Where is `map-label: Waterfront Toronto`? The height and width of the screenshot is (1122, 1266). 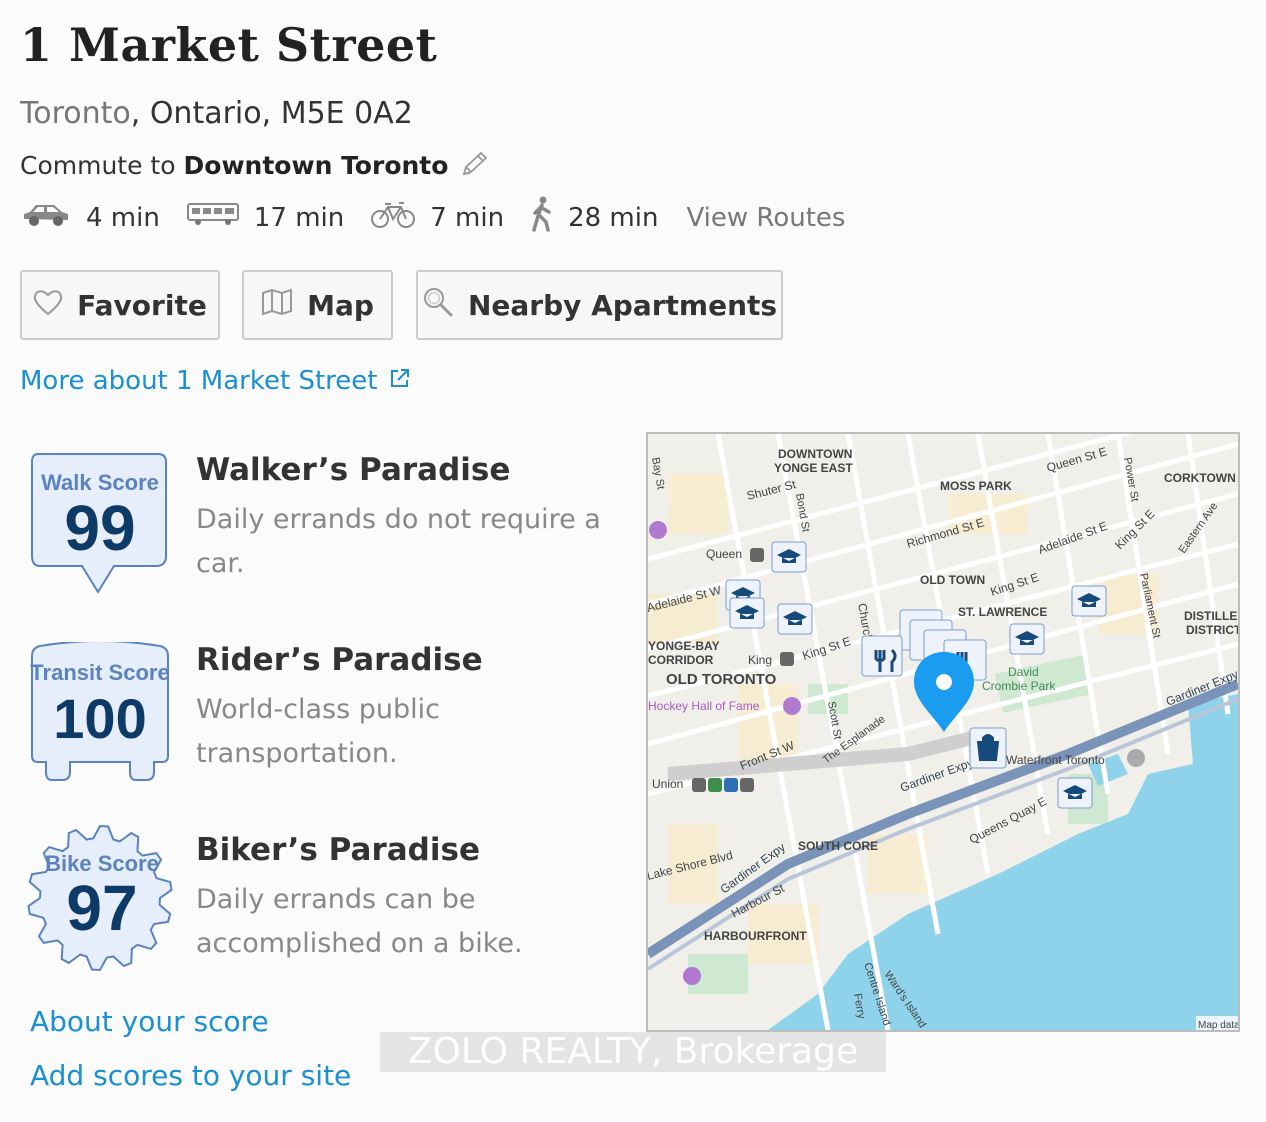
map-label: Waterfront Toronto is located at coordinates (1055, 760).